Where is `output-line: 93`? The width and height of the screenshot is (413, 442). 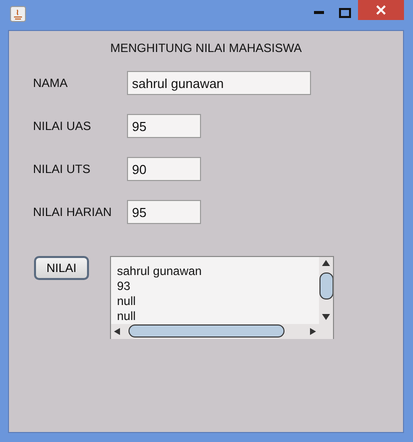 output-line: 93 is located at coordinates (124, 286).